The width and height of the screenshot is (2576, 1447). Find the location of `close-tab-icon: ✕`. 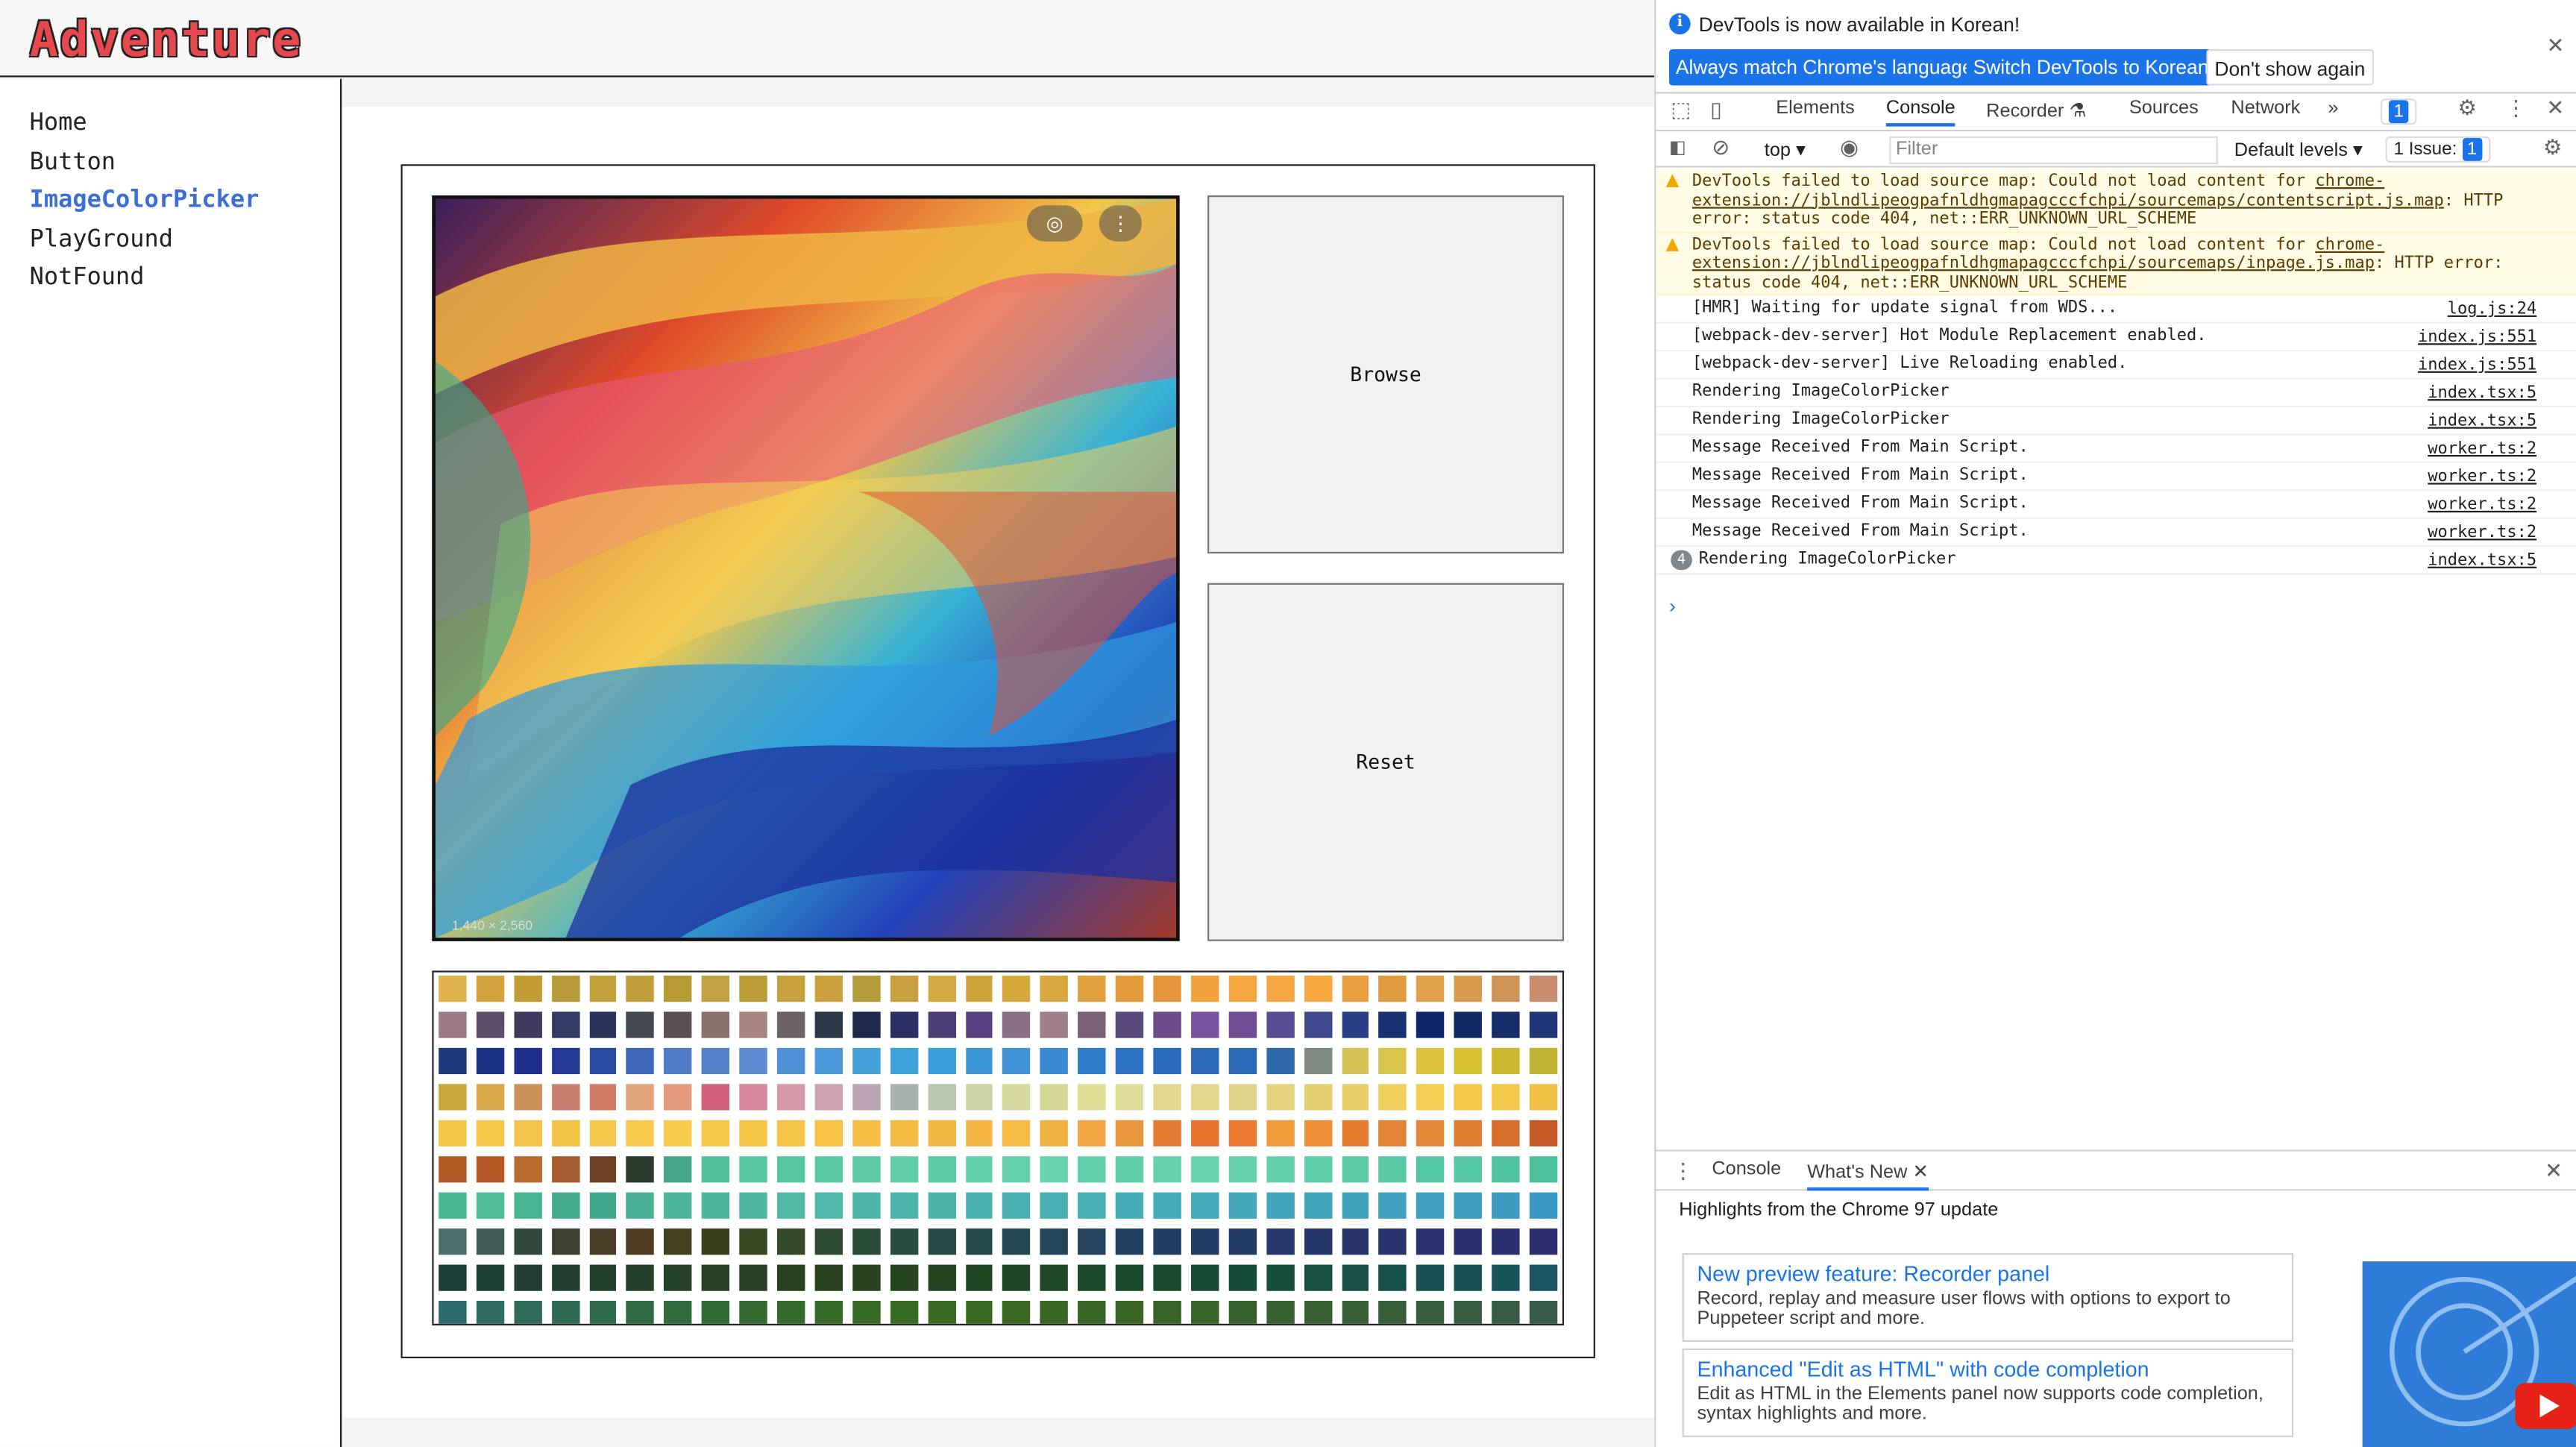

close-tab-icon: ✕ is located at coordinates (1921, 1172).